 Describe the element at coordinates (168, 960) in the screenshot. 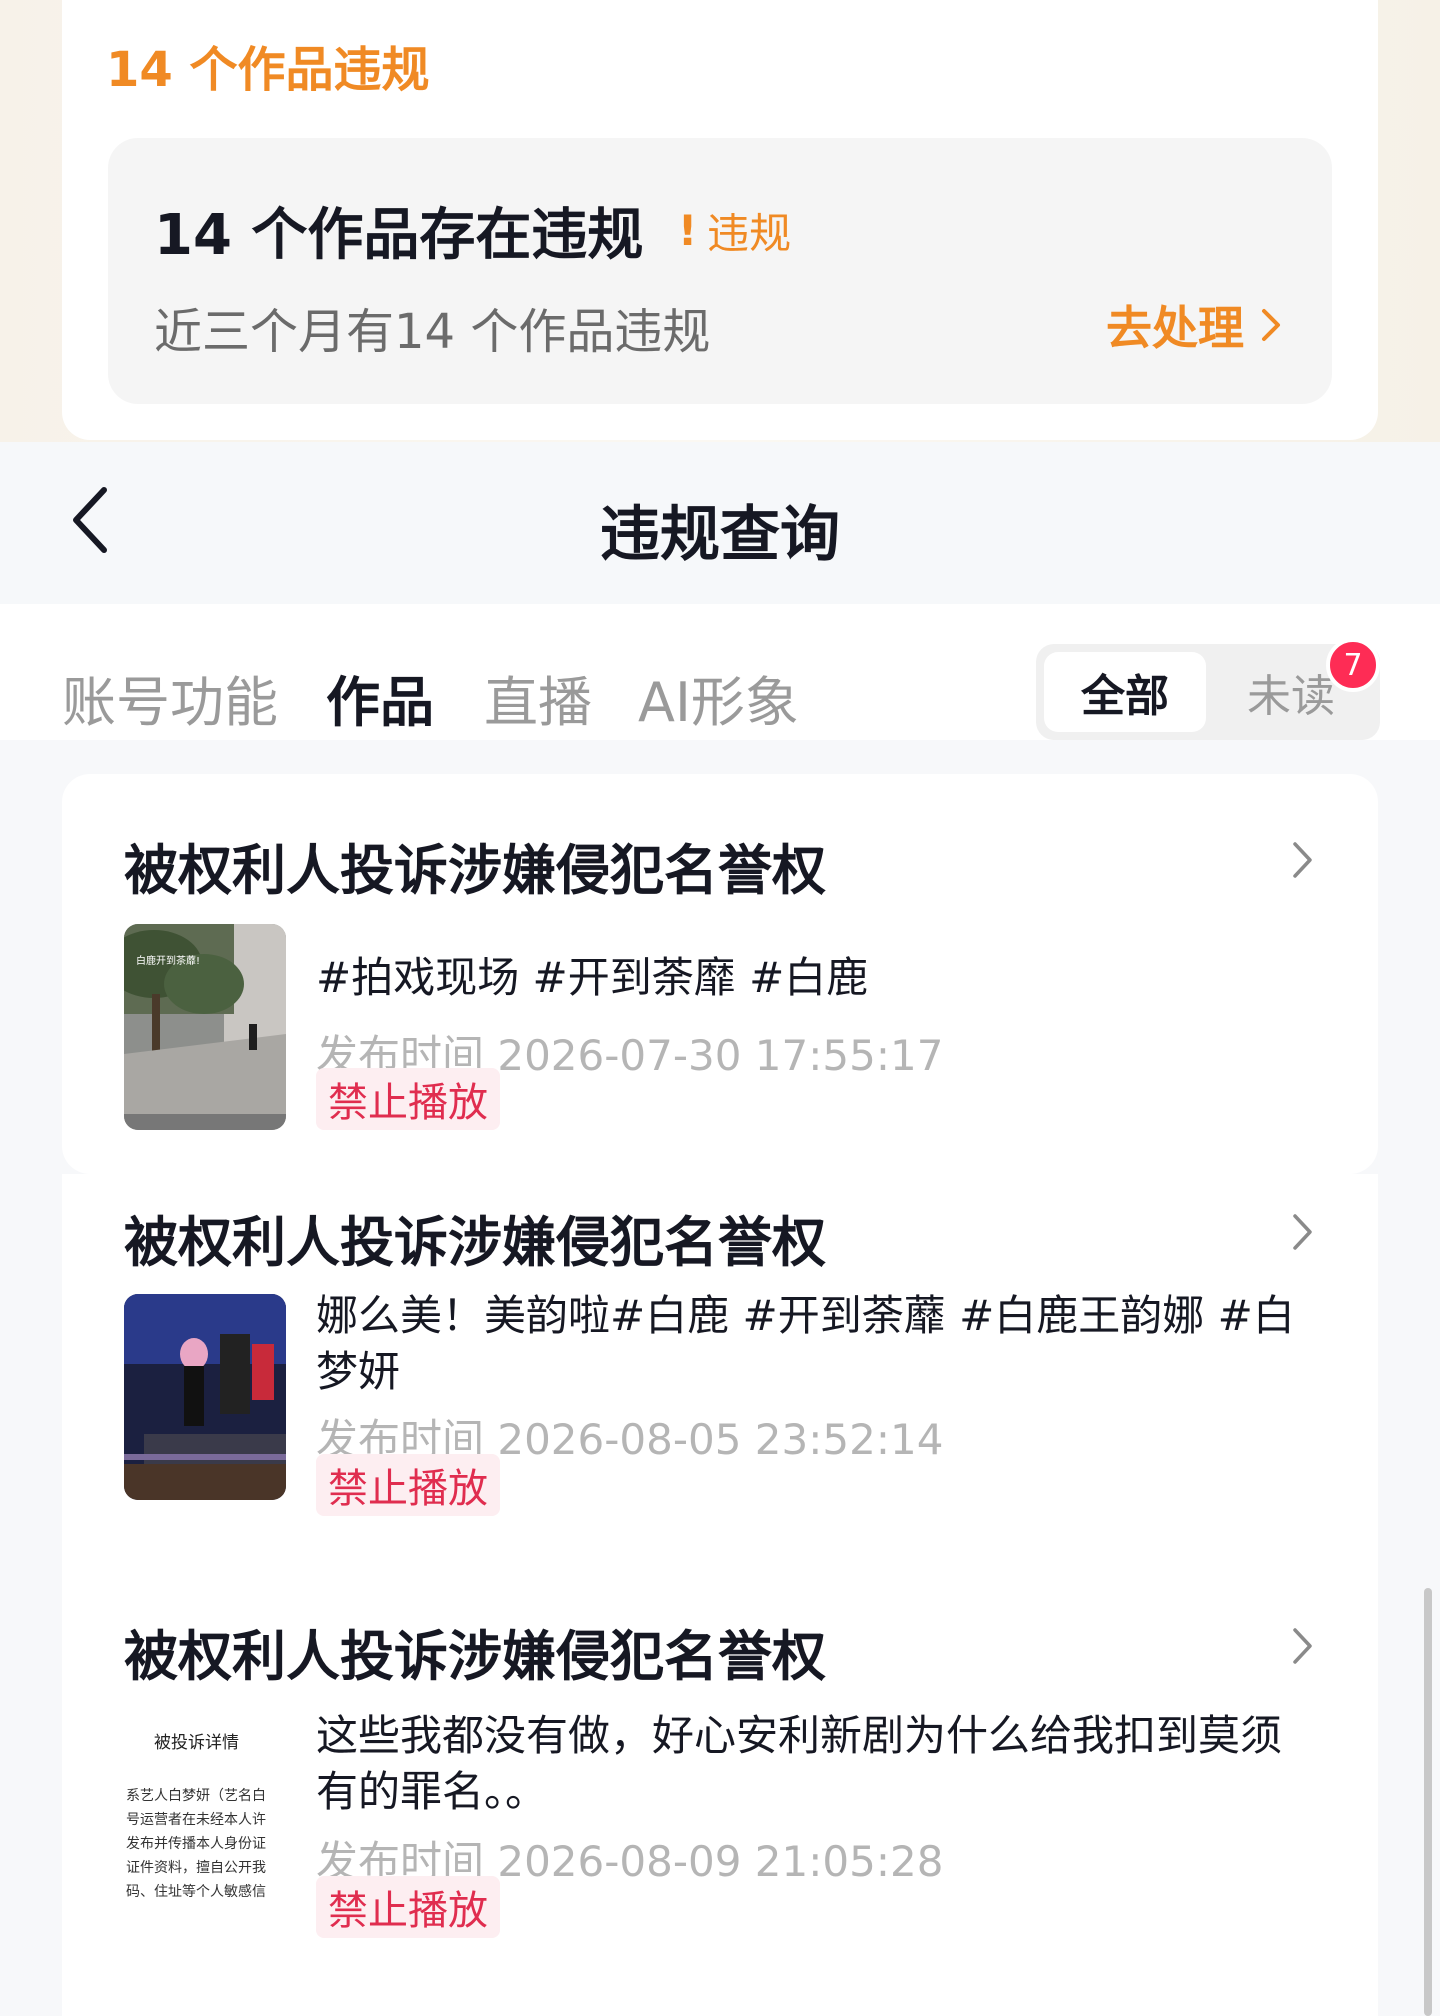

I see `thumbnail-caption: 白鹿开到茶蘼!` at that location.